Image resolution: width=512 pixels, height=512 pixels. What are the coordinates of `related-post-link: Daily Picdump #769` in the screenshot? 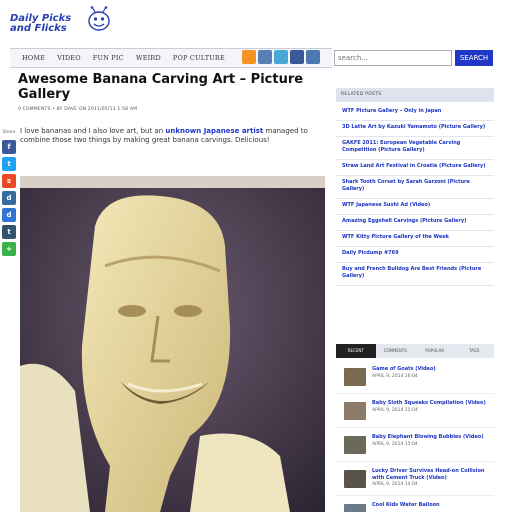 It's located at (415, 256).